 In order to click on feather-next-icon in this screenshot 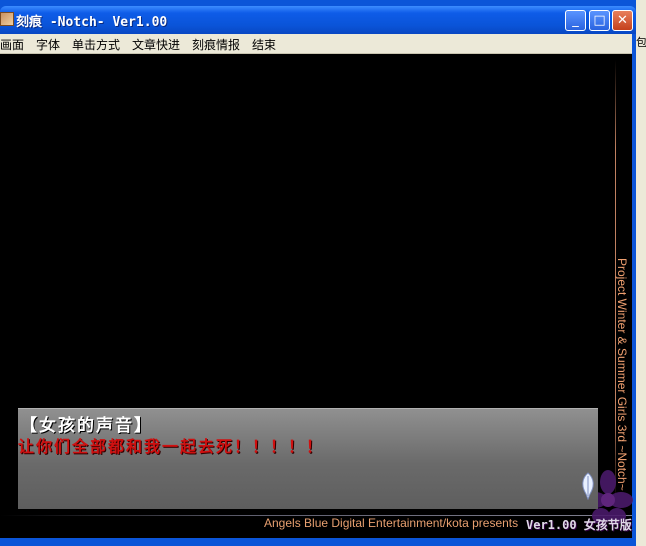, I will do `click(588, 486)`.